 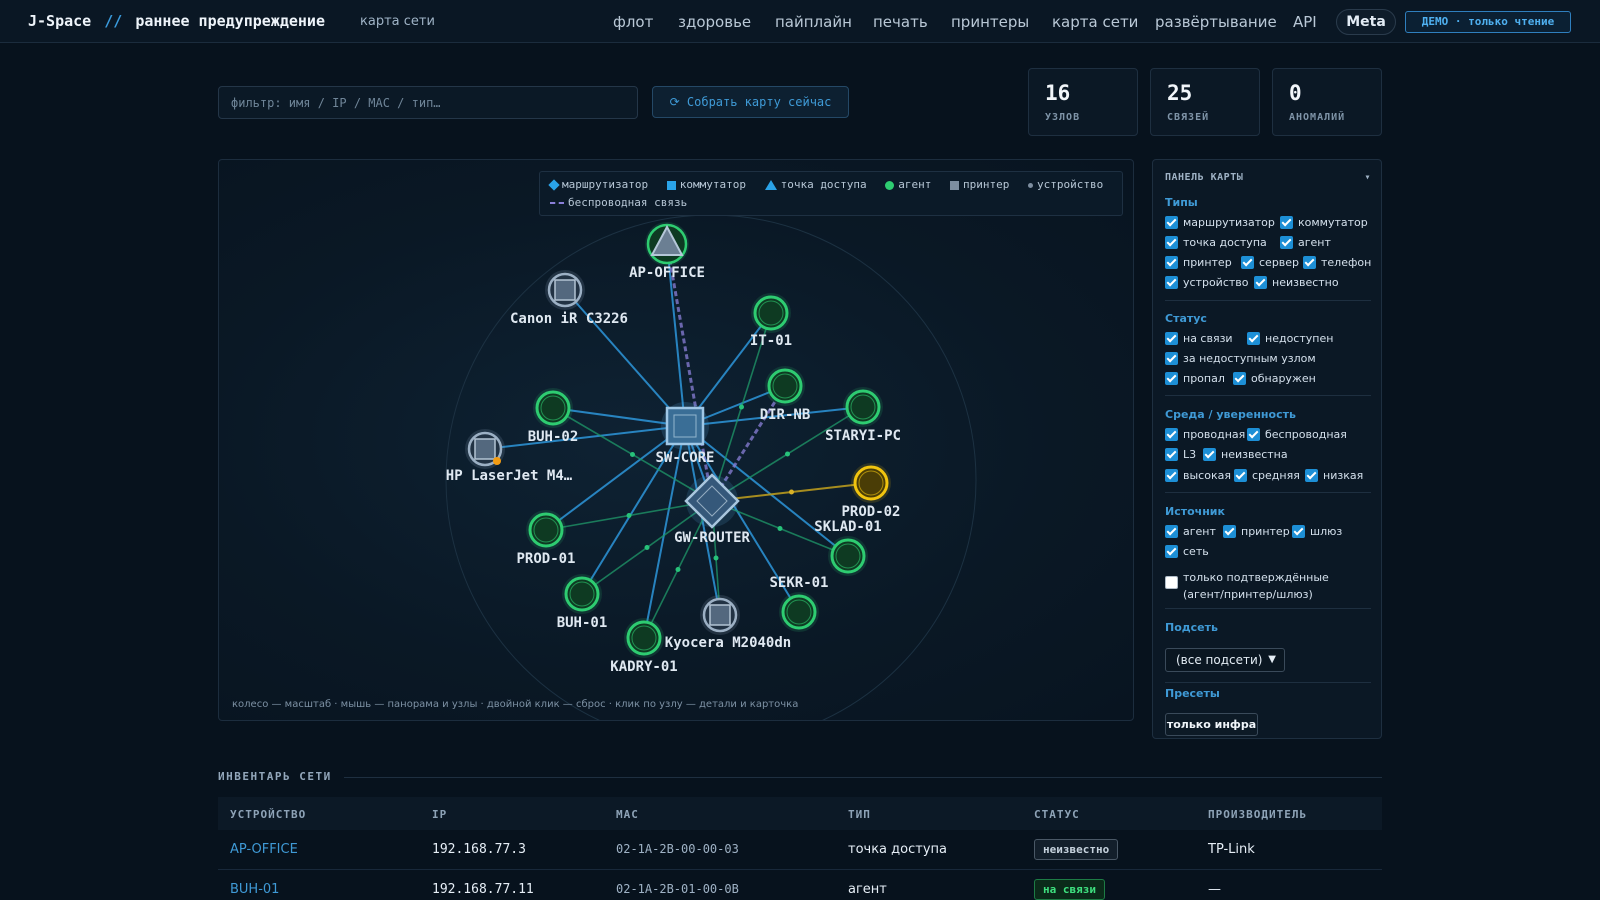 I want to click on switch-node-icon, so click(x=685, y=426).